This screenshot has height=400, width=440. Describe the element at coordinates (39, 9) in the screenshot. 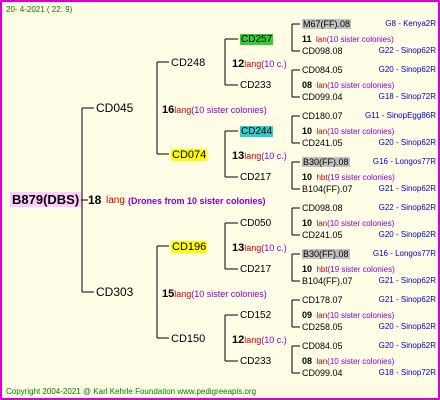

I see `date-stamp: 20- 4-2021 ( 22: 9)` at that location.